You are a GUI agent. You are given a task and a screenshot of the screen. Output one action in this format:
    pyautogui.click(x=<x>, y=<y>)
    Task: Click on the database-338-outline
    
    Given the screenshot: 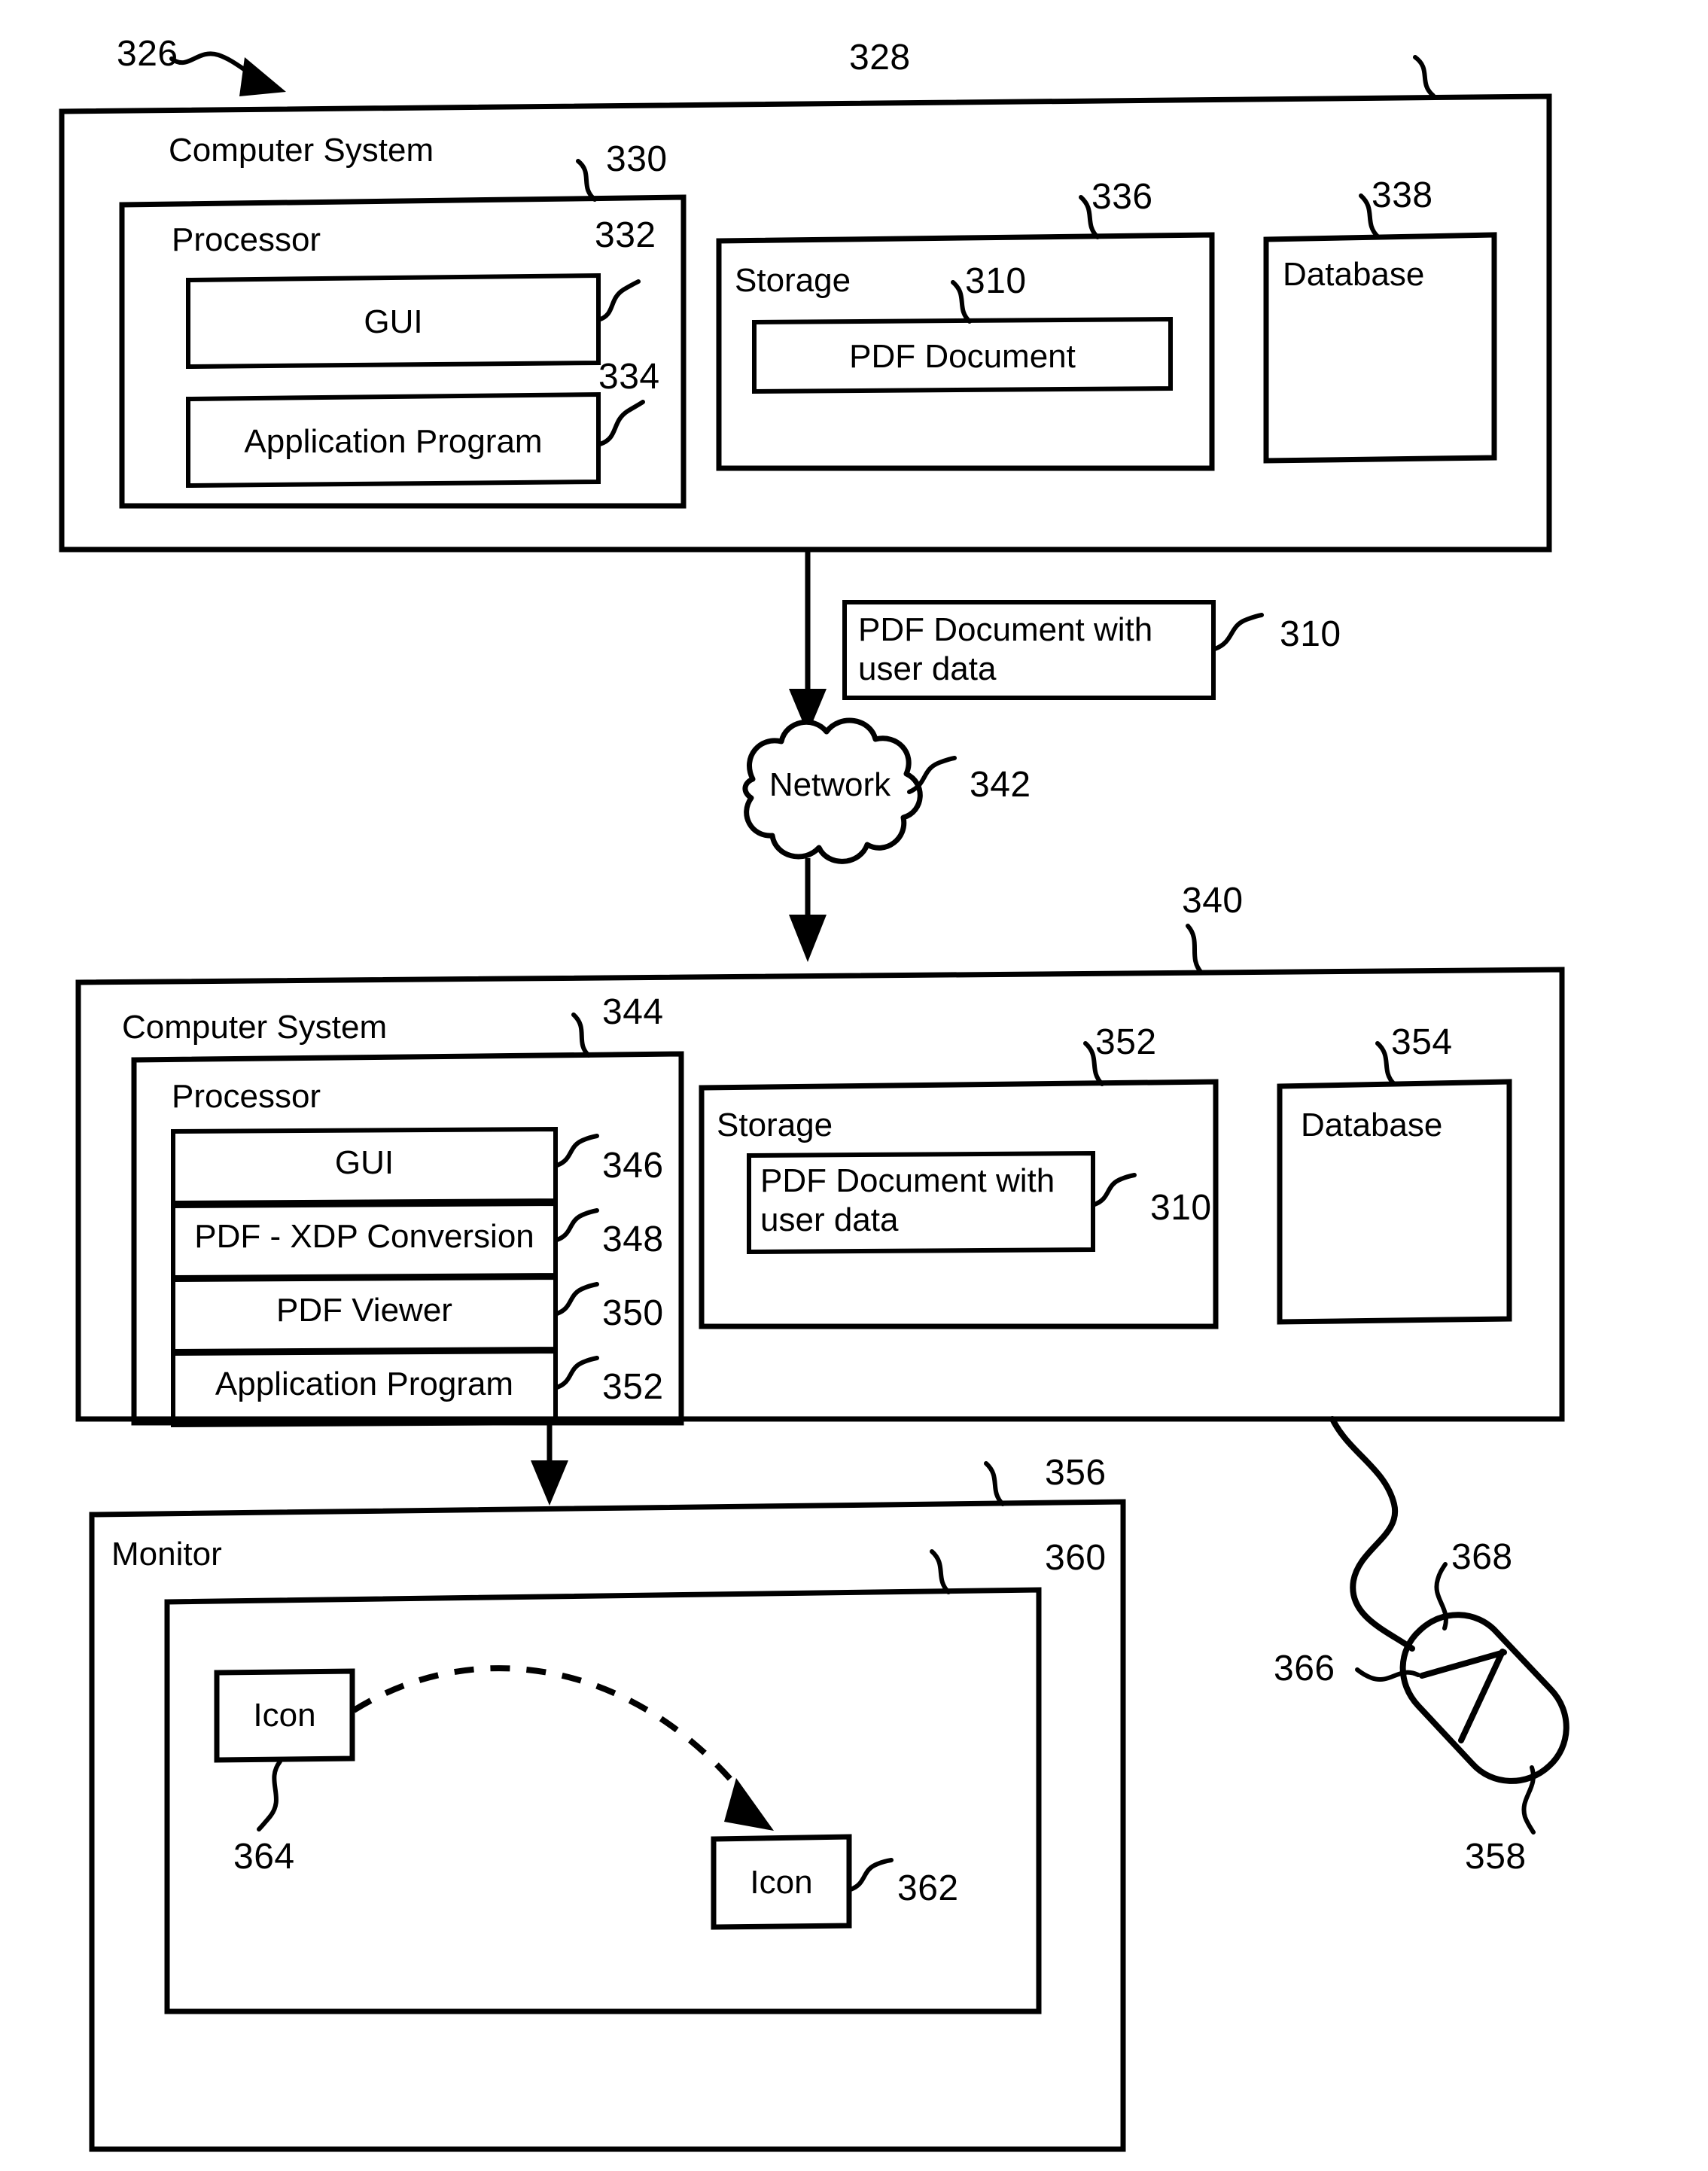 What is the action you would take?
    pyautogui.click(x=1380, y=328)
    